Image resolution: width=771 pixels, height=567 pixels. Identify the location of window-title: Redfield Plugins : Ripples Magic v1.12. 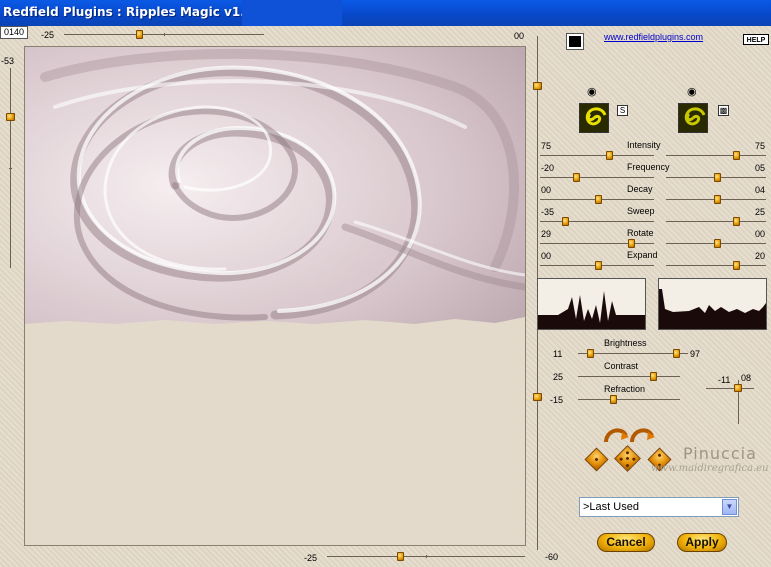
(132, 12).